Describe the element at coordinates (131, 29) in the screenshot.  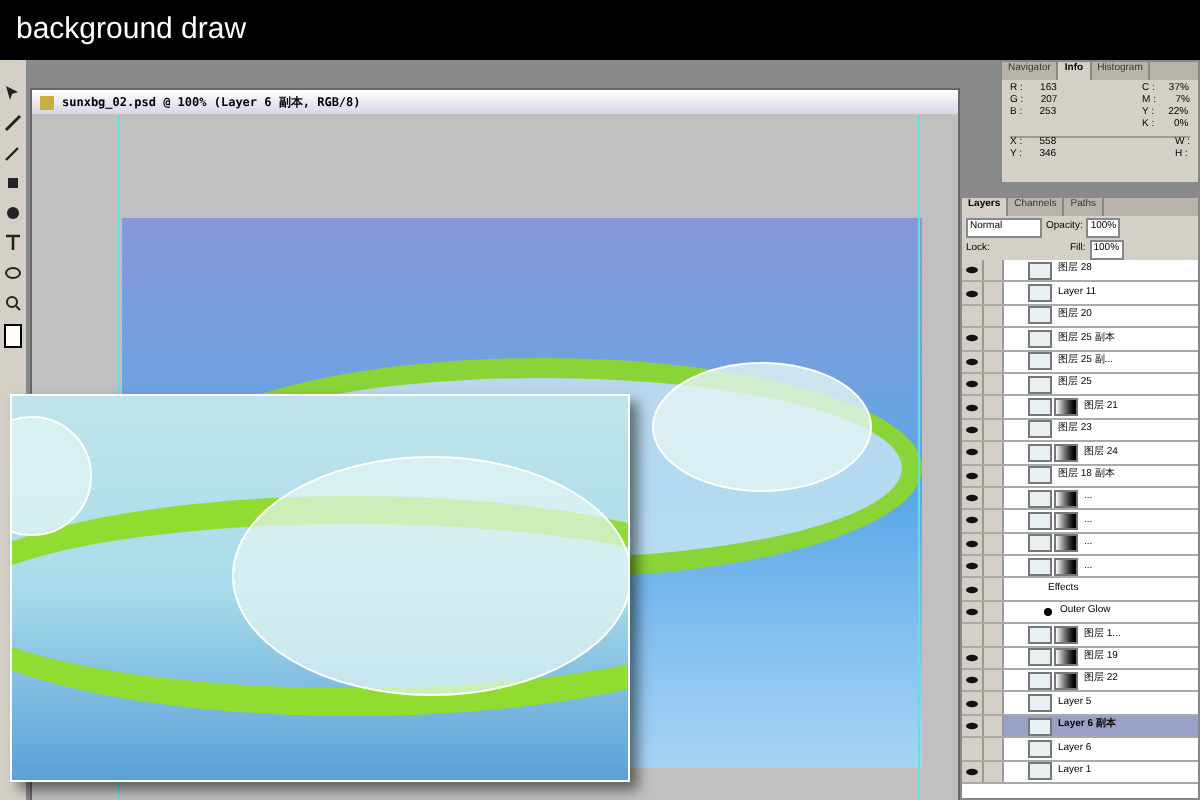
I see `page-title: background draw` at that location.